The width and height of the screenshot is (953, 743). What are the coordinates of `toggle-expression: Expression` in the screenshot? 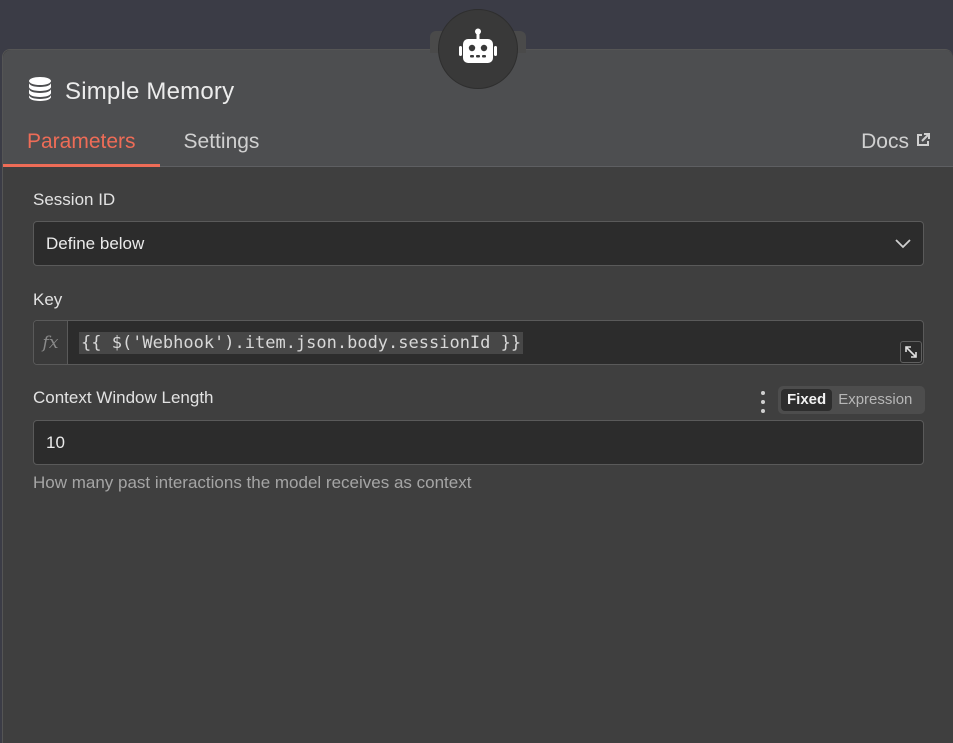 It's located at (875, 400).